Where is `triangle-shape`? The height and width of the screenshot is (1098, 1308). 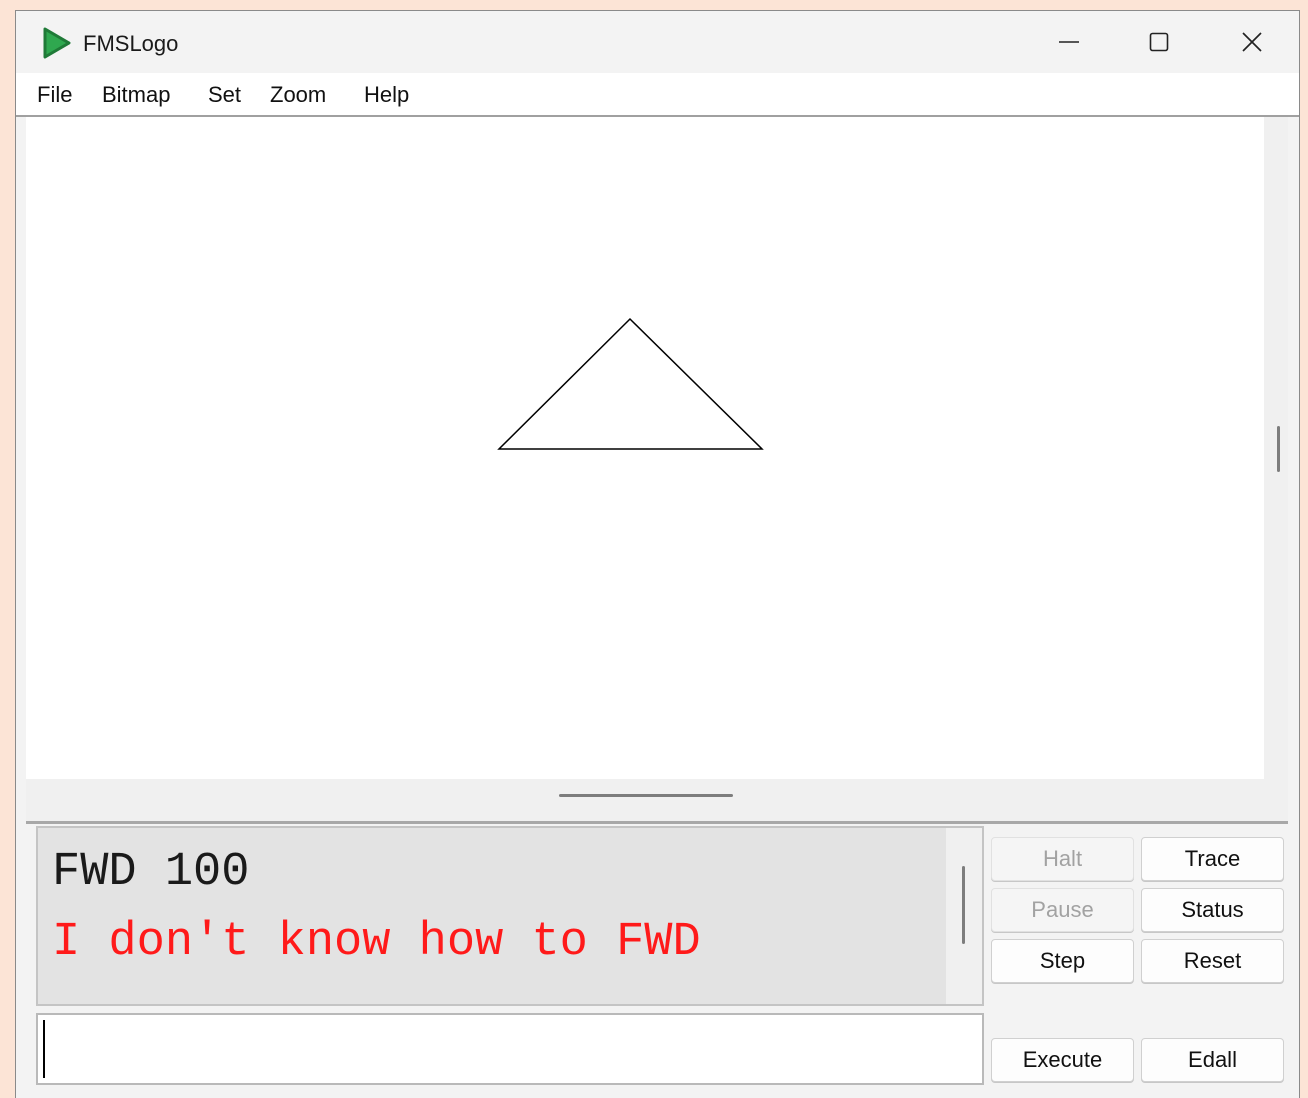
triangle-shape is located at coordinates (630, 383).